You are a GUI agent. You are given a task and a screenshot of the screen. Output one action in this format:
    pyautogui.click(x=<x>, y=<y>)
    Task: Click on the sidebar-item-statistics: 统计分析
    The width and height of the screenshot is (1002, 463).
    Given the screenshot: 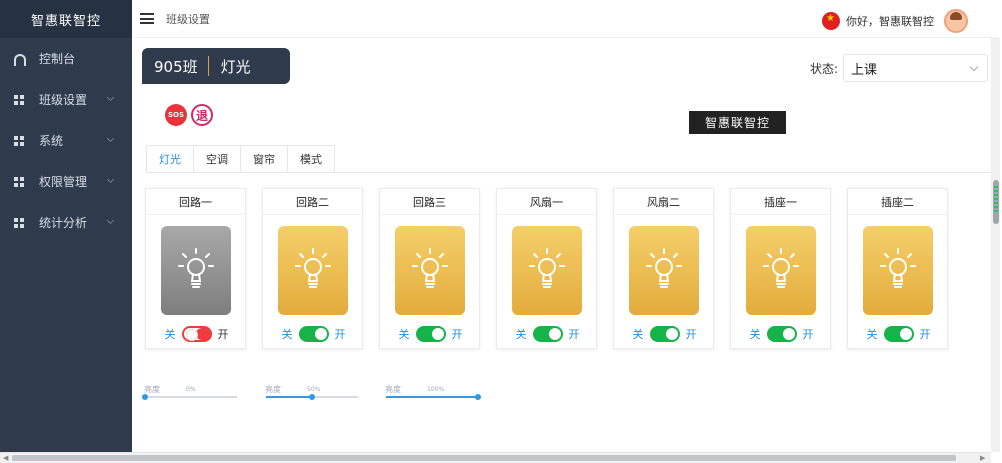 What is the action you would take?
    pyautogui.click(x=66, y=222)
    